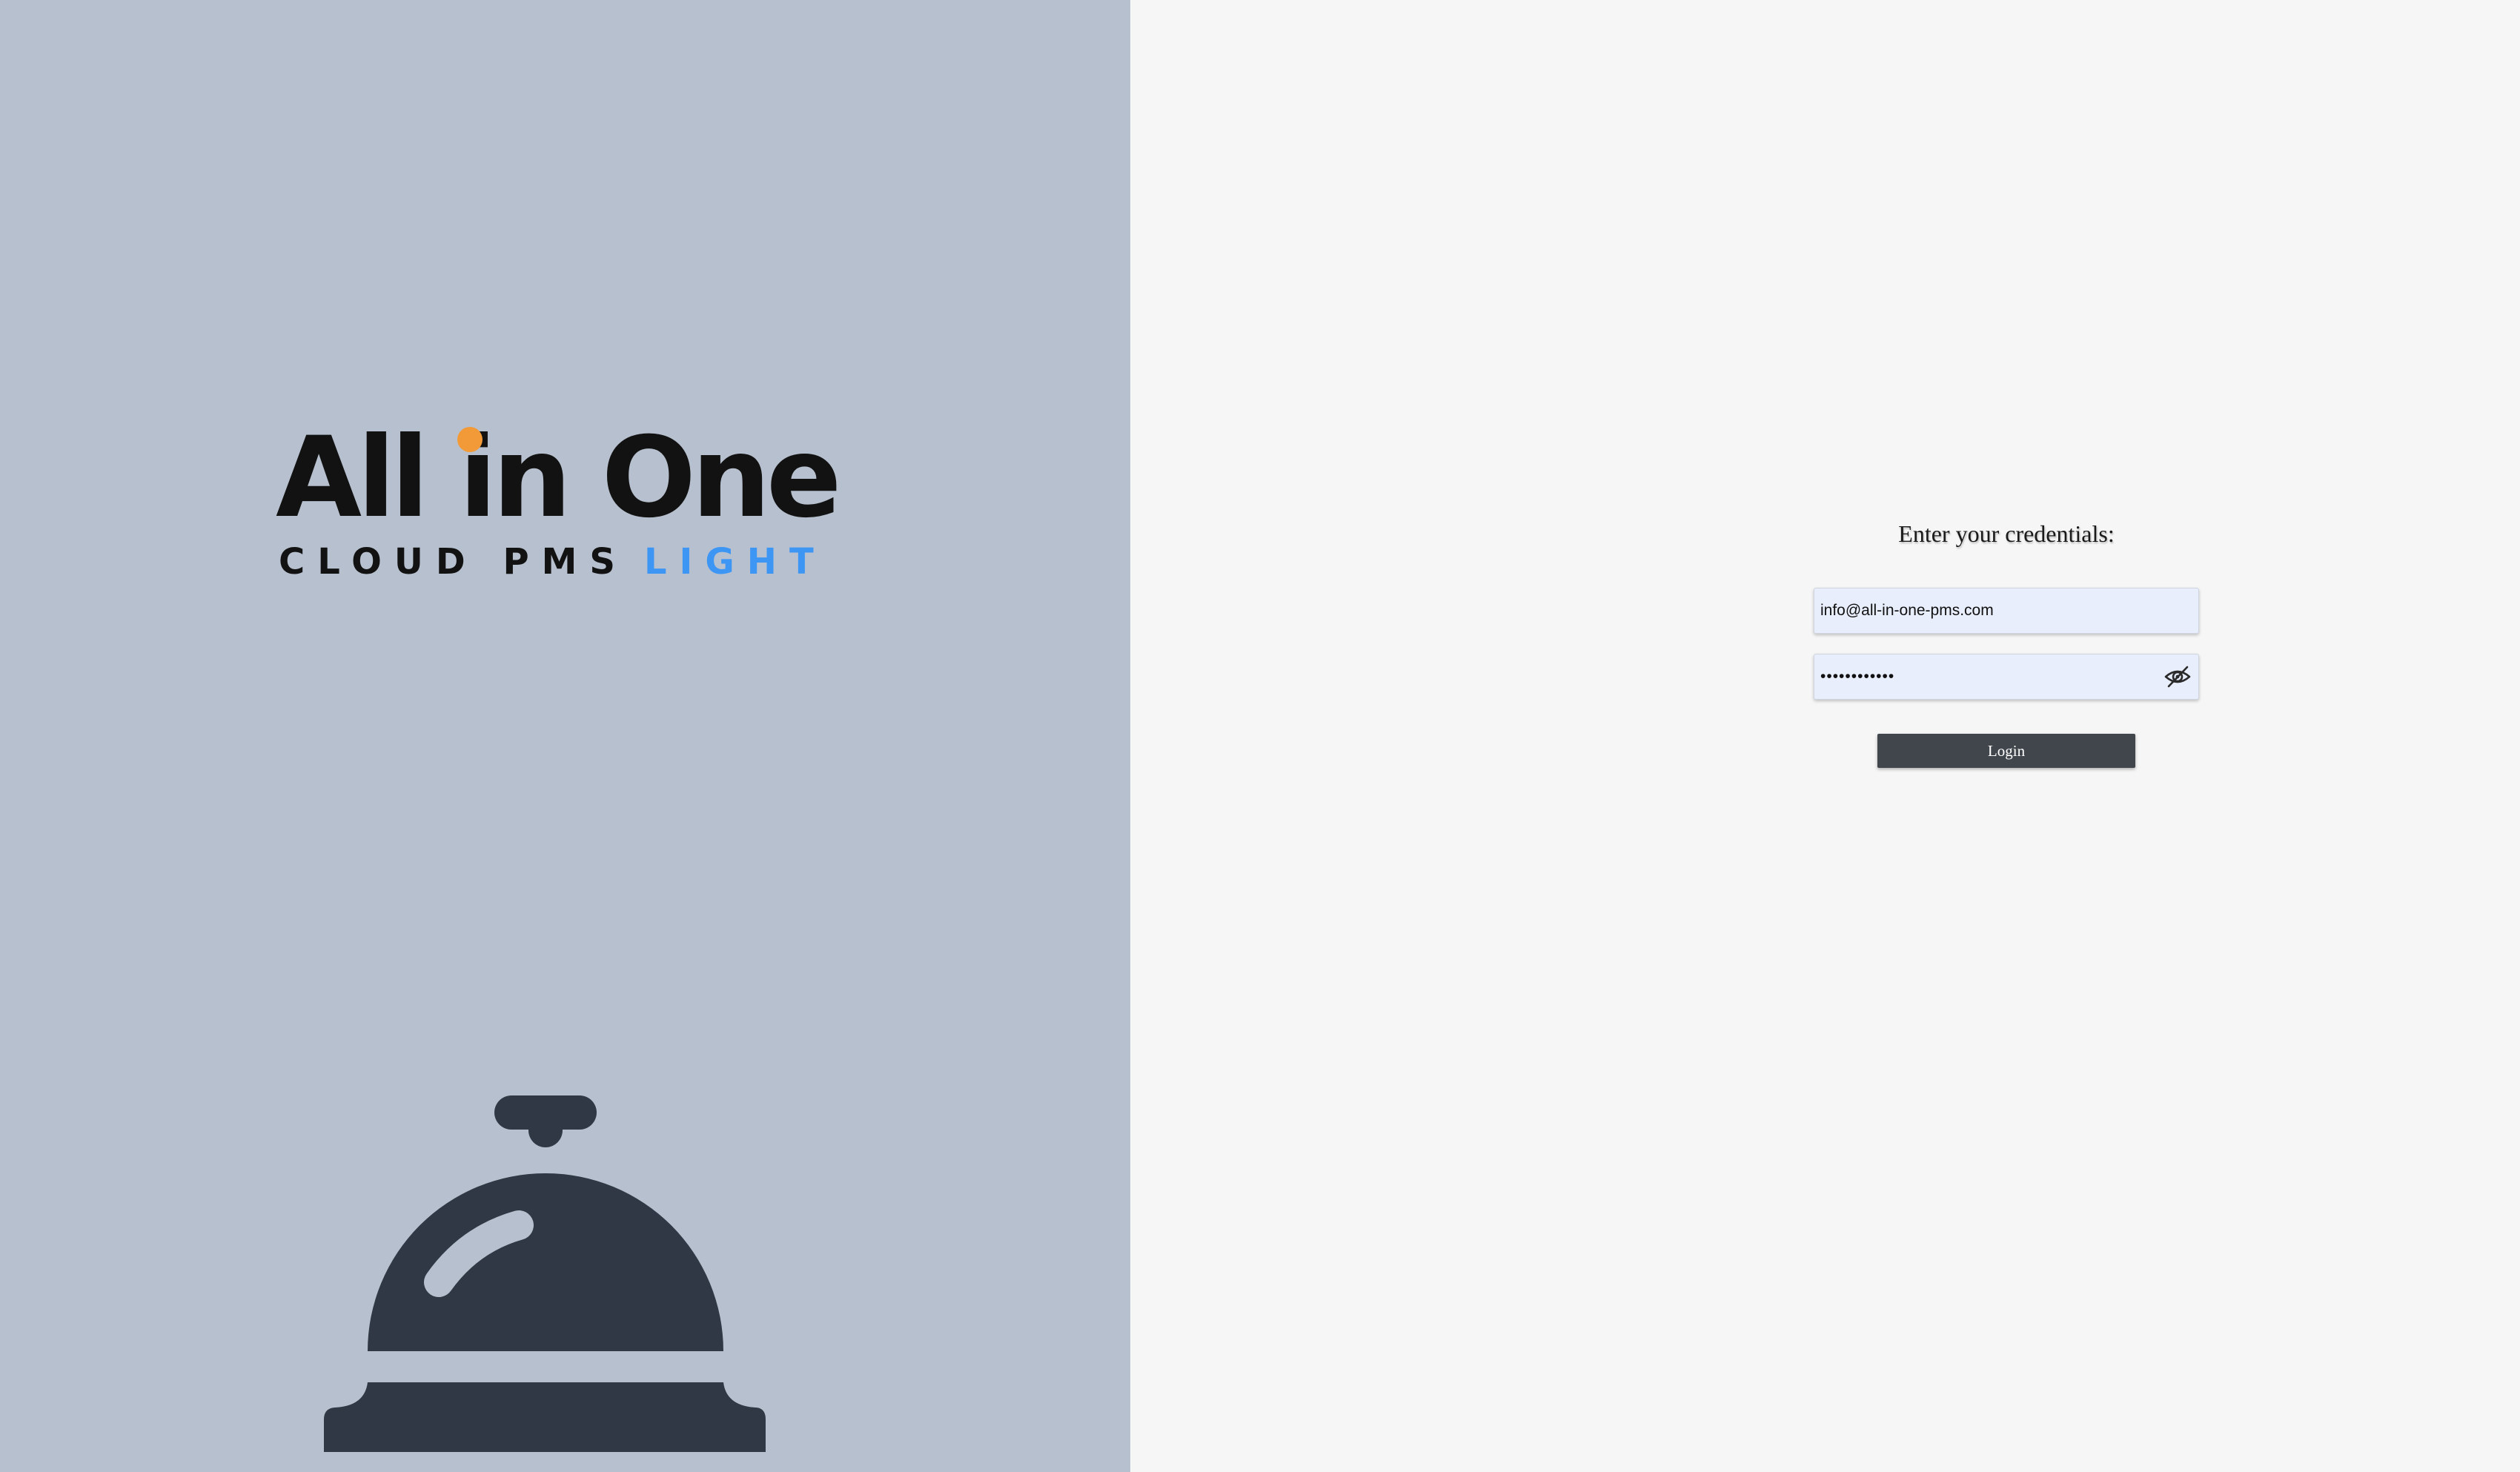  I want to click on logo-wordmark: All in One, so click(559, 478).